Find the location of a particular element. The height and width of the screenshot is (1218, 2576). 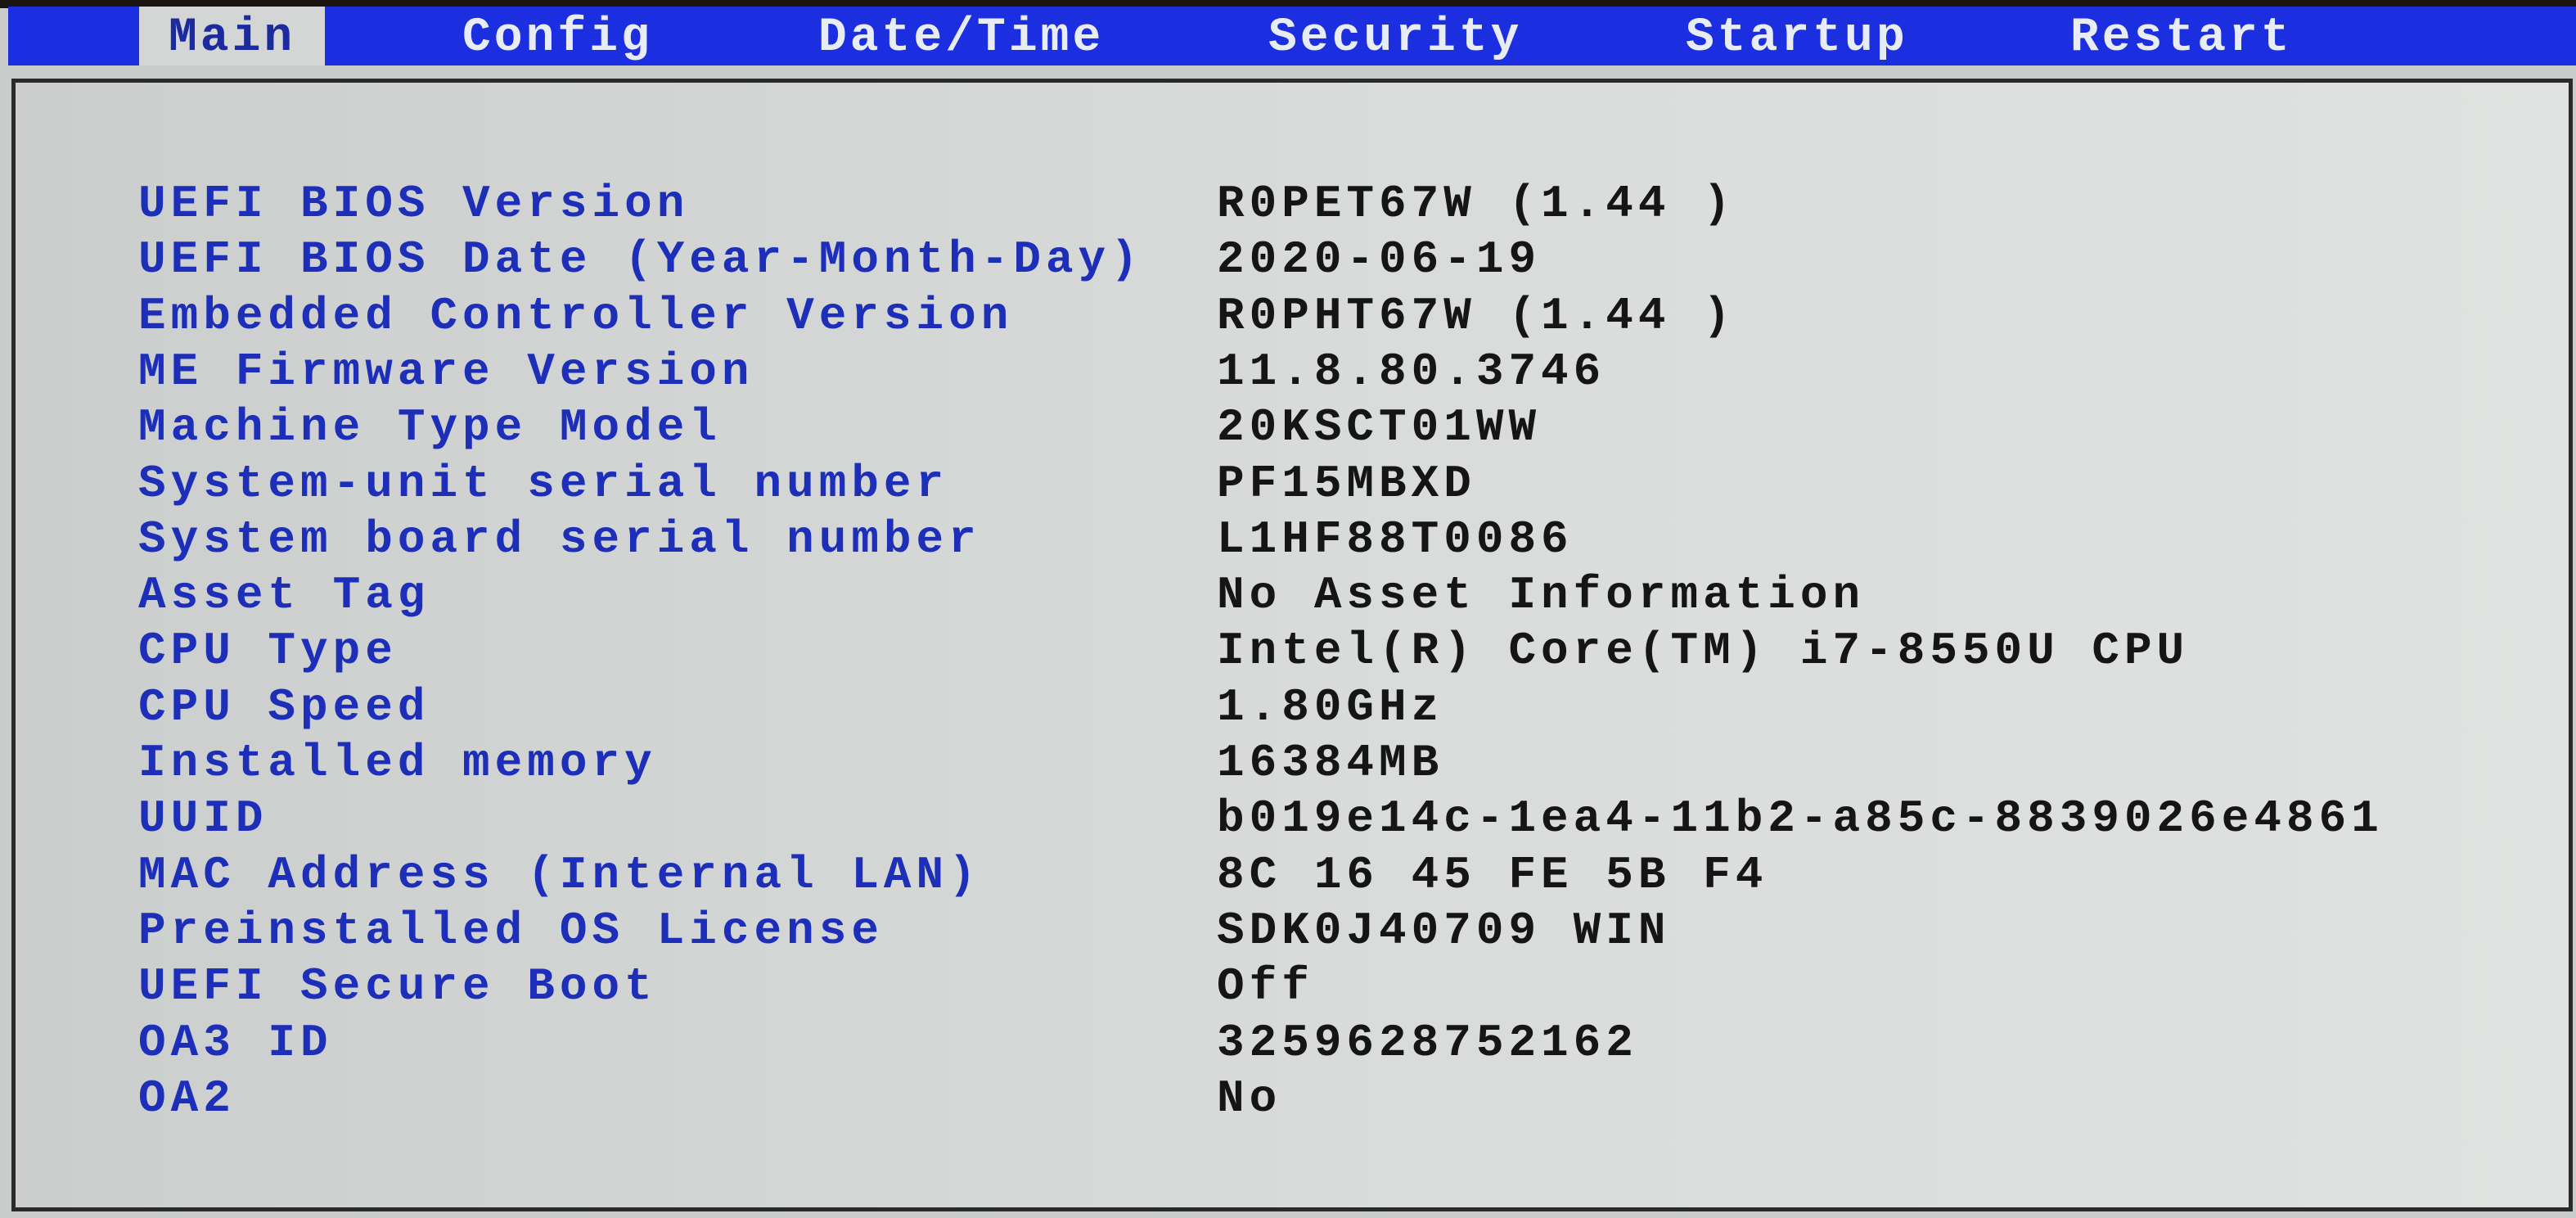

info-label: CPU Type is located at coordinates (268, 651).